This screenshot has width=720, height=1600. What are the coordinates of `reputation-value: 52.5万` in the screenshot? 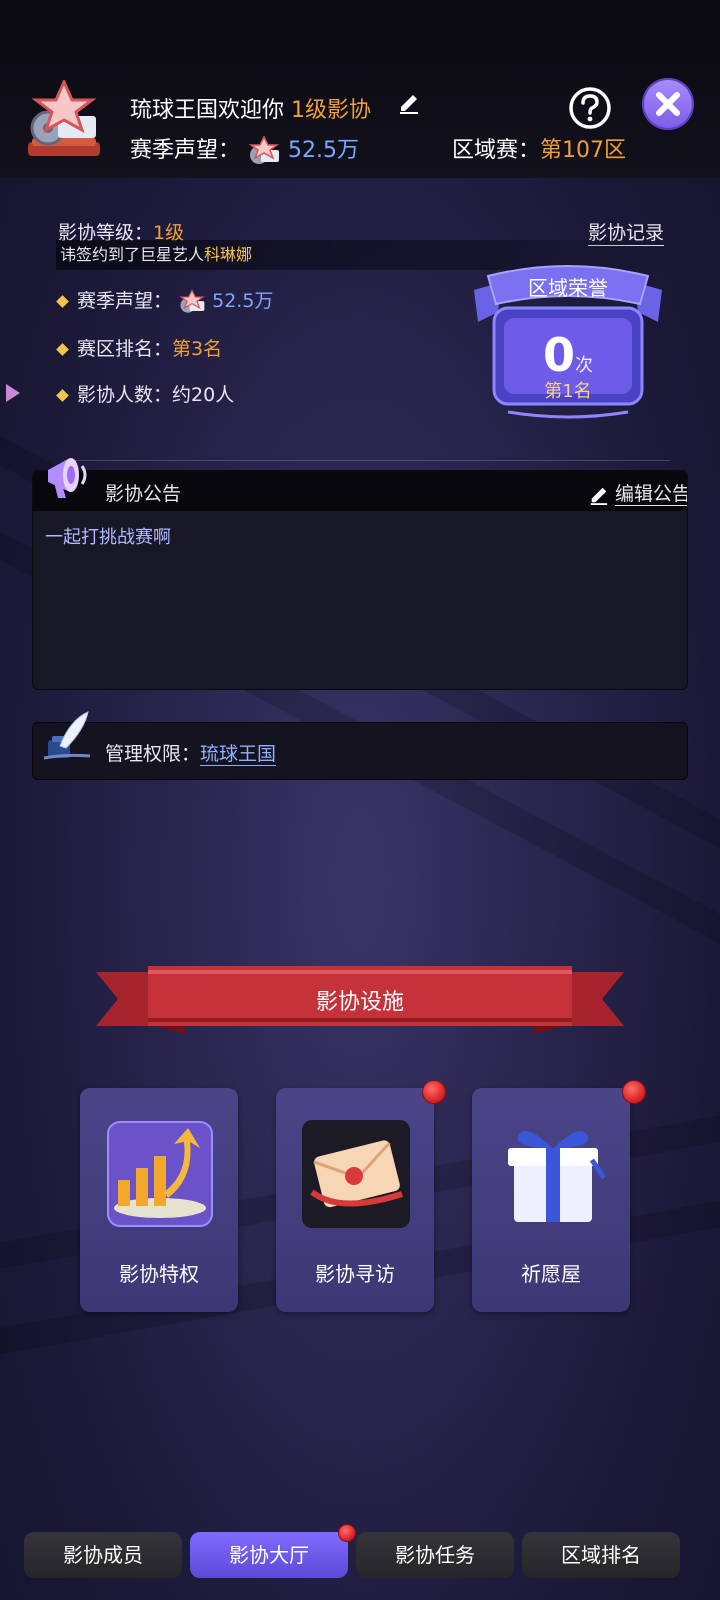 It's located at (324, 150).